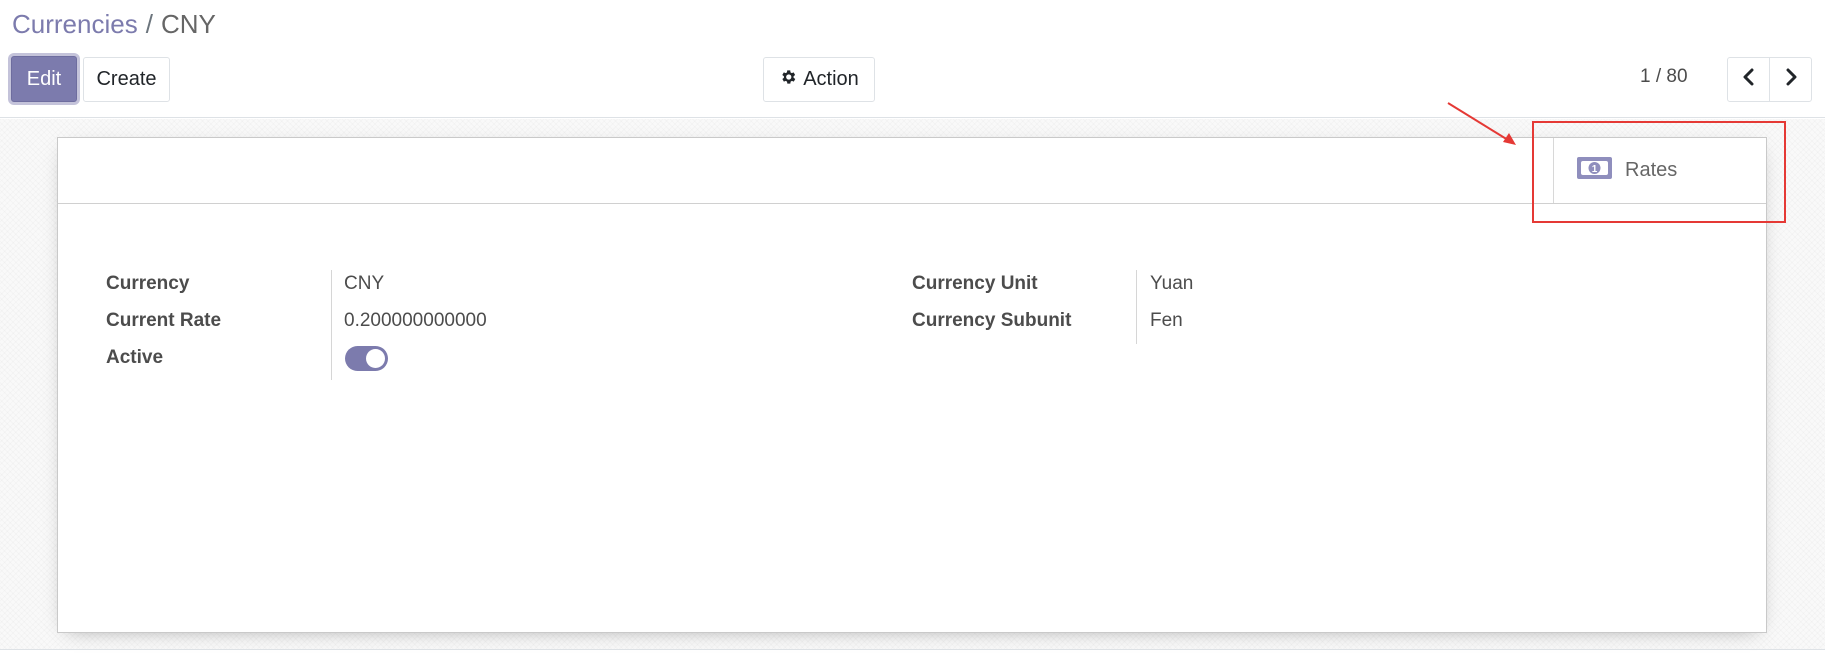 The width and height of the screenshot is (1825, 660). What do you see at coordinates (375, 358) in the screenshot?
I see `toggle-knob` at bounding box center [375, 358].